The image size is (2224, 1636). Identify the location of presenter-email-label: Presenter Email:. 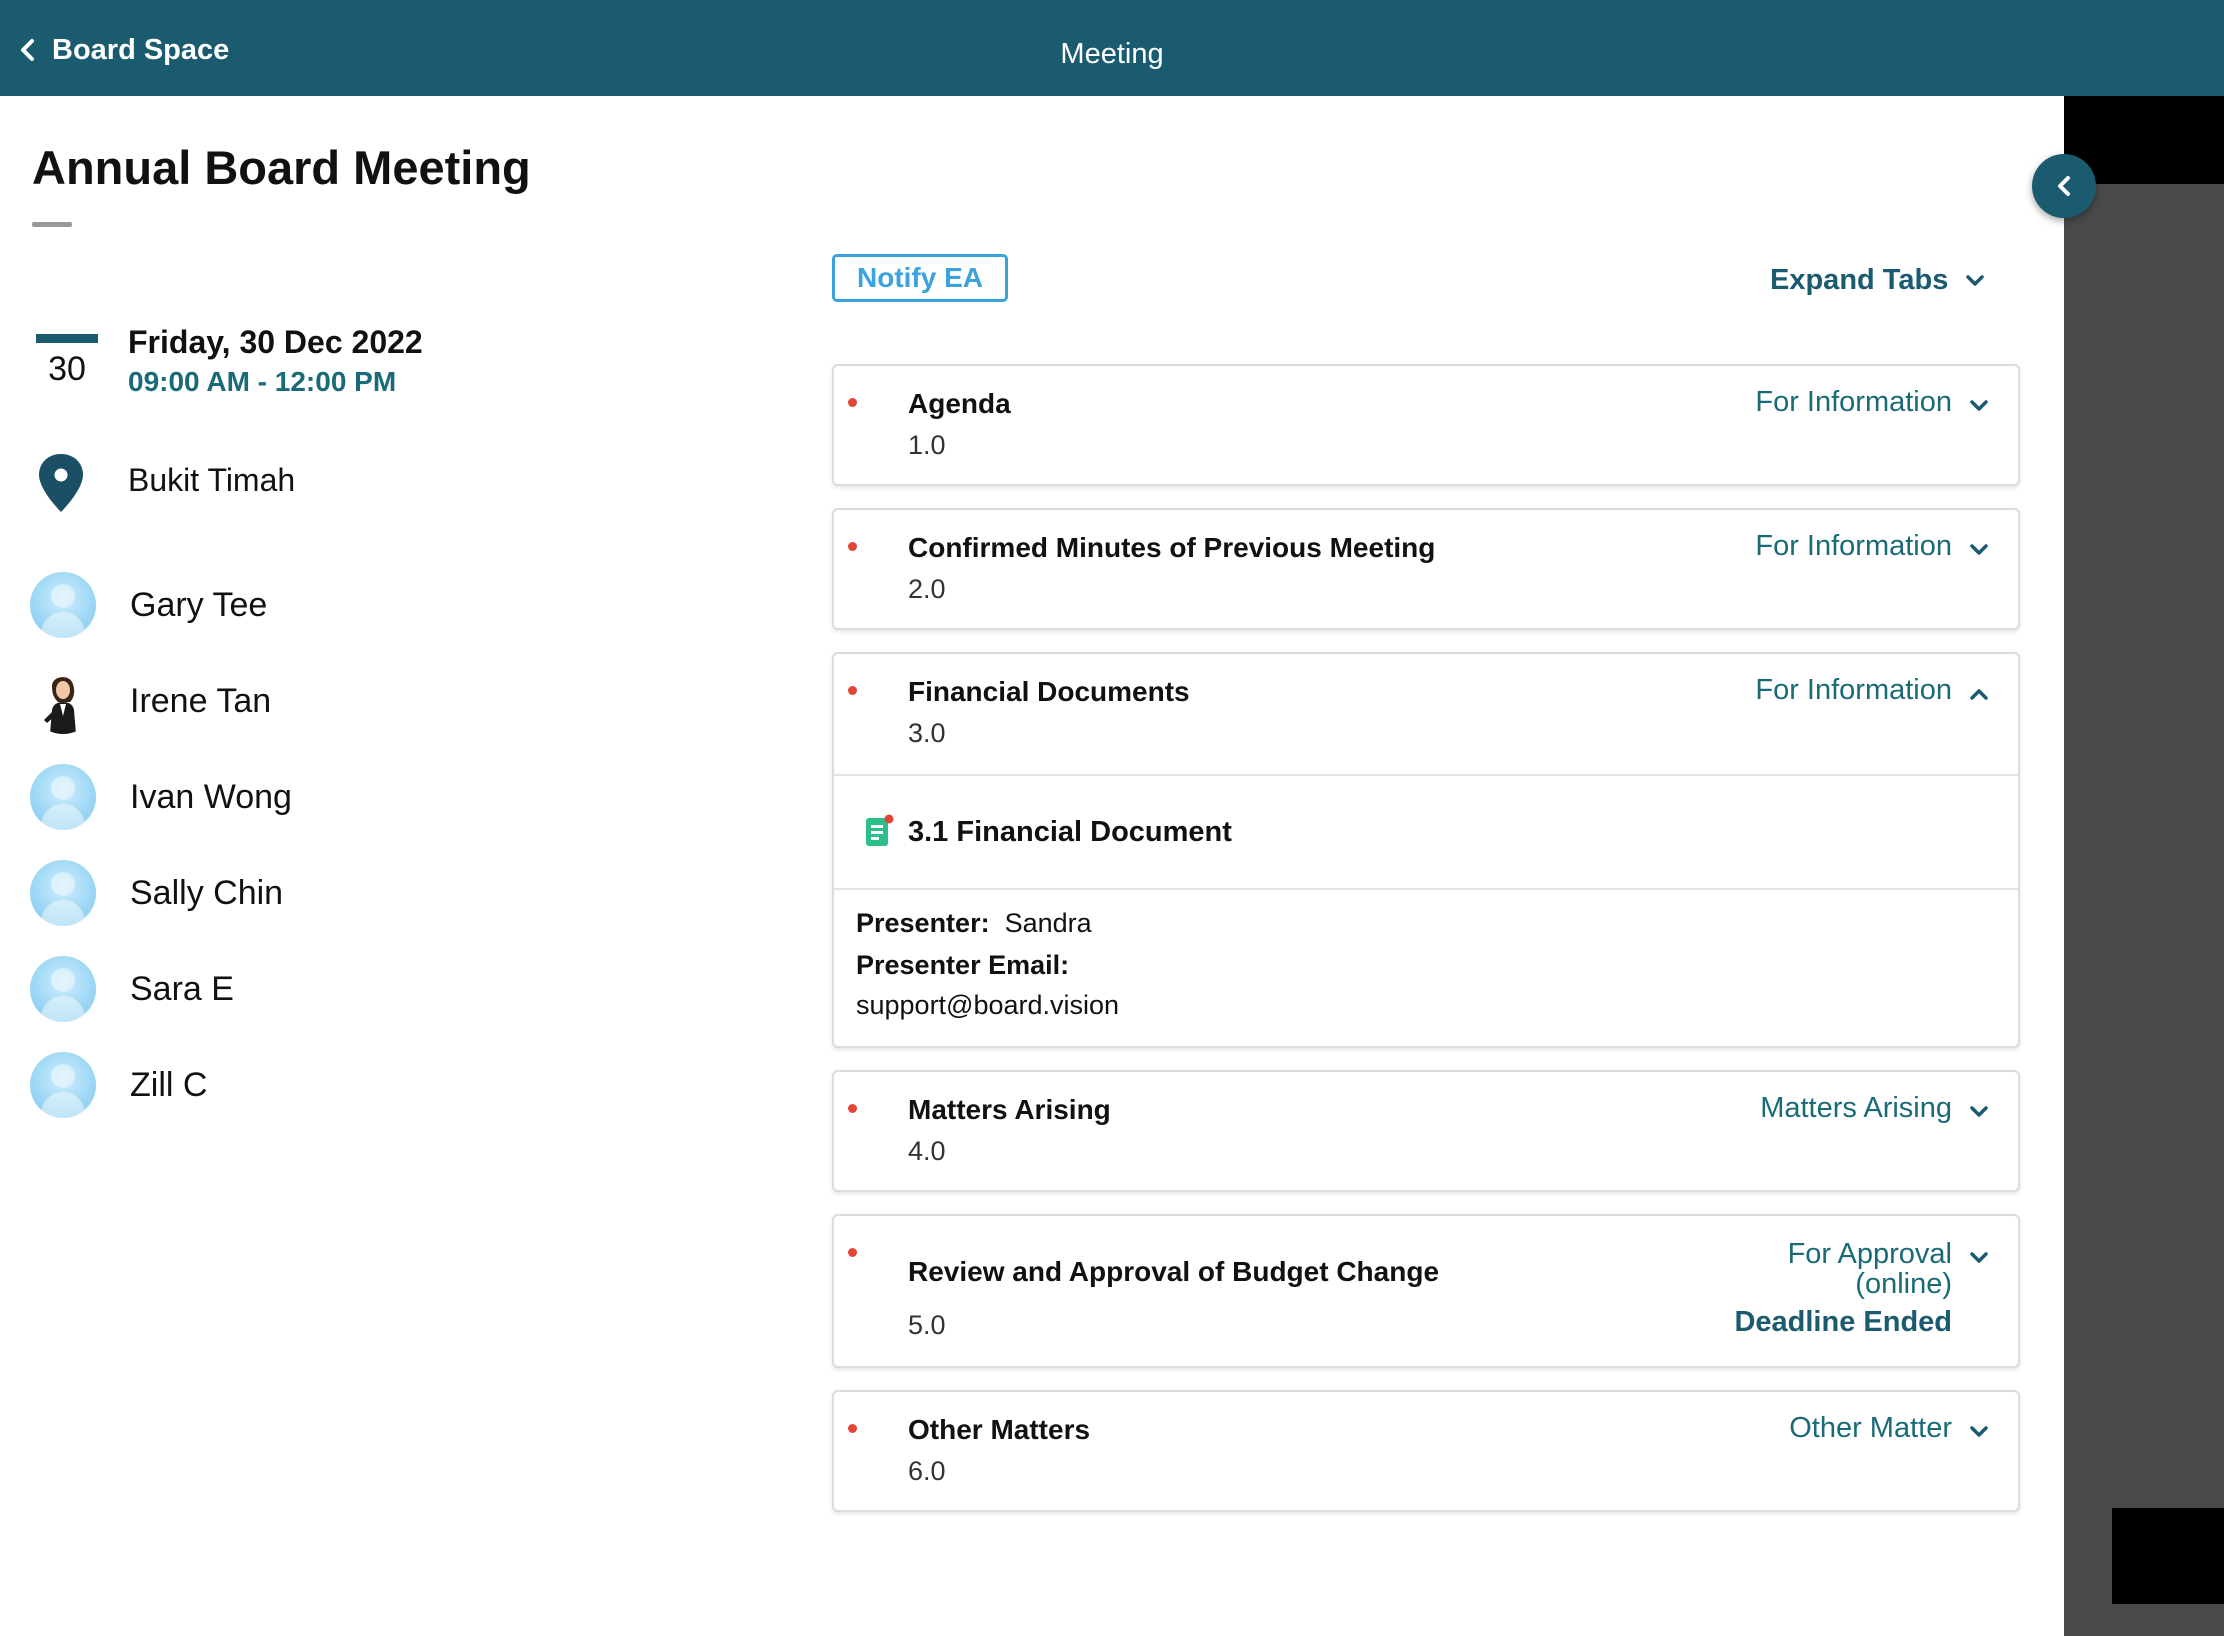
(963, 965).